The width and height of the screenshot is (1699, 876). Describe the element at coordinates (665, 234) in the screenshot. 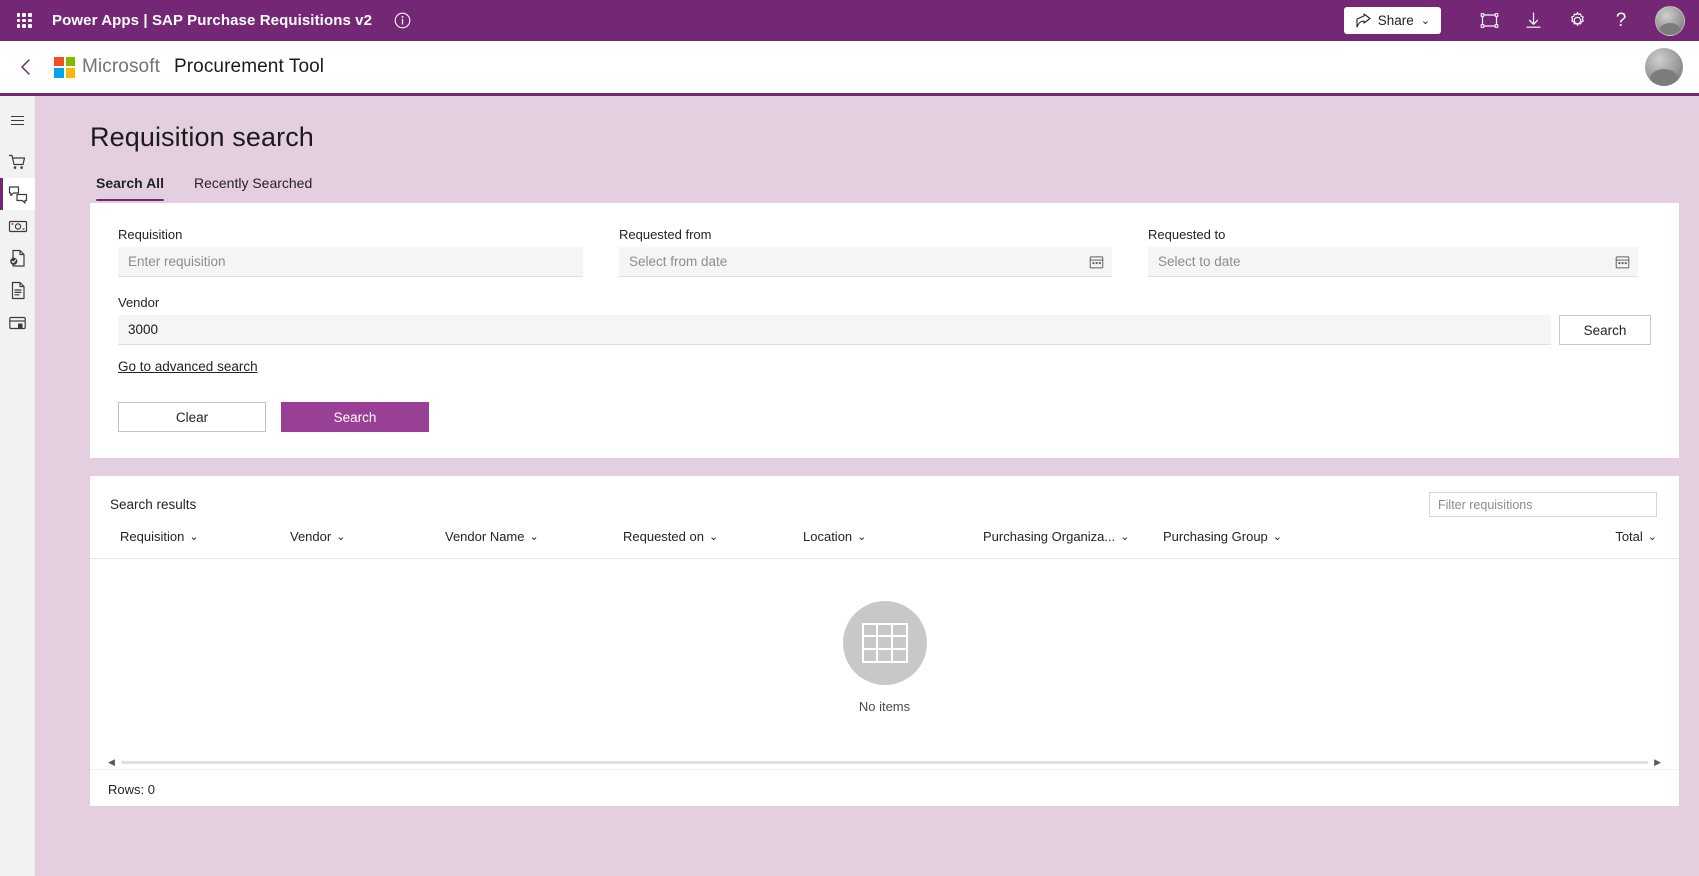

I see `requested-from-label: Requested from` at that location.